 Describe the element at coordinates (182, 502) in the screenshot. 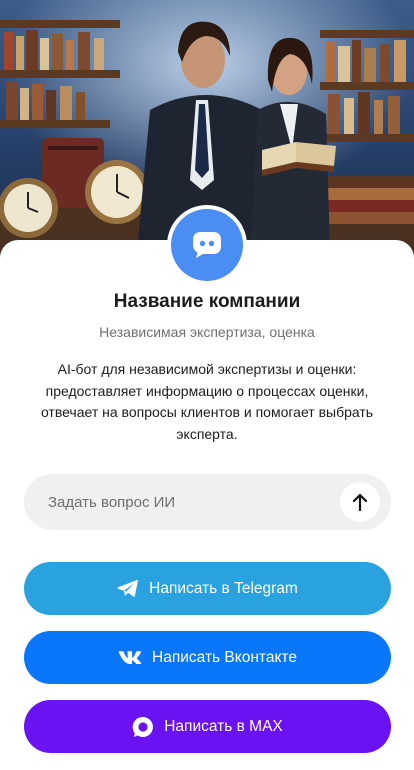

I see `ask-ai-input` at that location.